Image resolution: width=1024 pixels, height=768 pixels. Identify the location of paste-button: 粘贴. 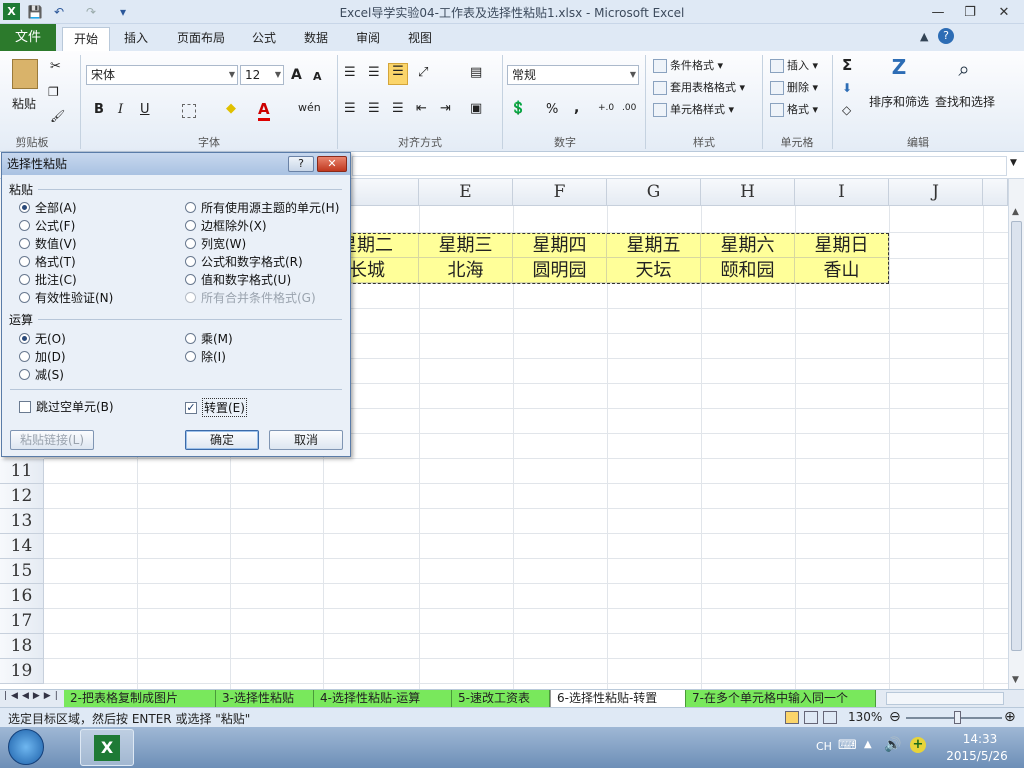
(24, 103).